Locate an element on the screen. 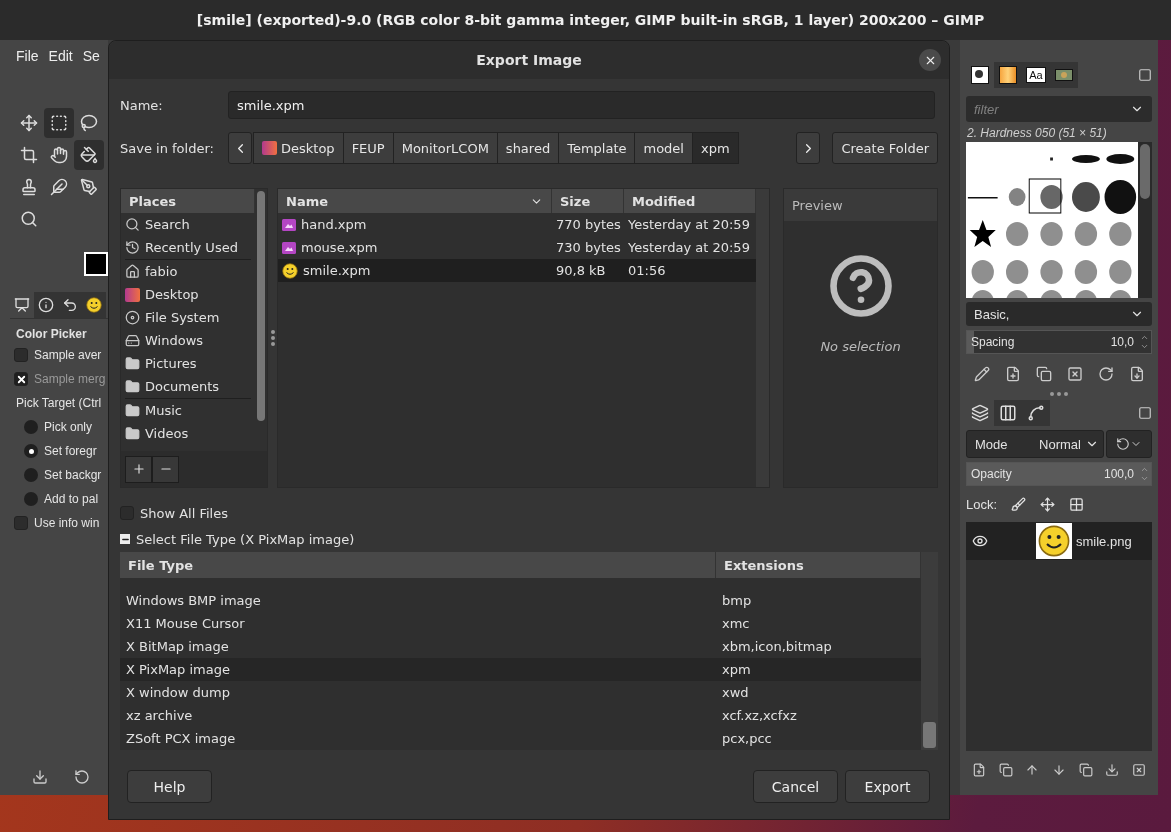 The height and width of the screenshot is (832, 1171). path-button: Desktop is located at coordinates (298, 148).